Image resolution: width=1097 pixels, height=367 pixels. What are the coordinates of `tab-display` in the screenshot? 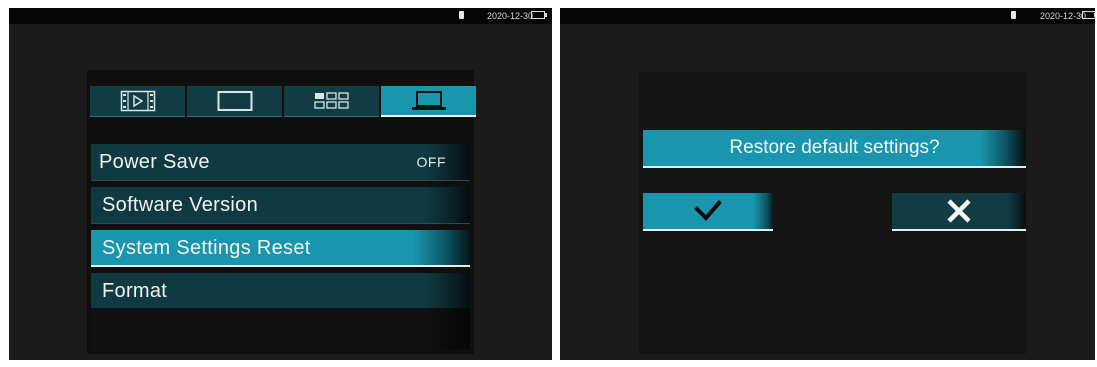 It's located at (234, 101).